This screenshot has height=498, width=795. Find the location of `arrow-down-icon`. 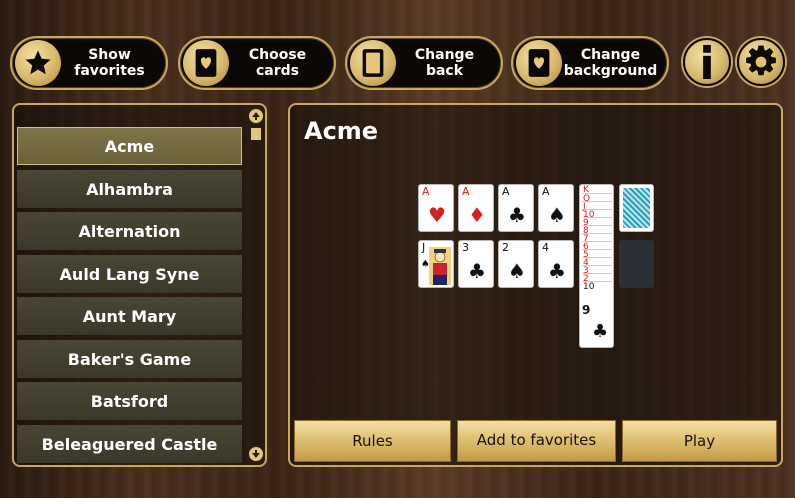

arrow-down-icon is located at coordinates (256, 454).